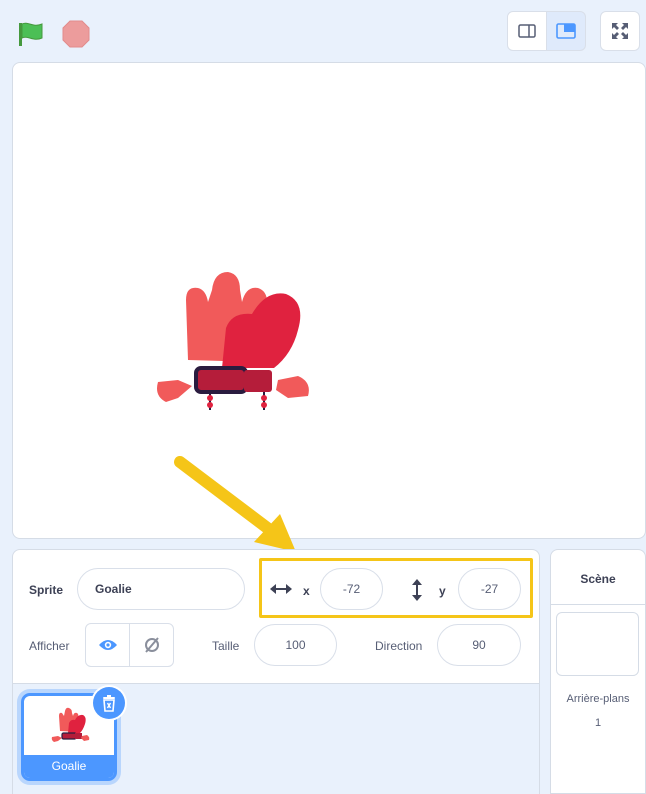 The width and height of the screenshot is (646, 794). What do you see at coordinates (31, 34) in the screenshot?
I see `green-flag-icon` at bounding box center [31, 34].